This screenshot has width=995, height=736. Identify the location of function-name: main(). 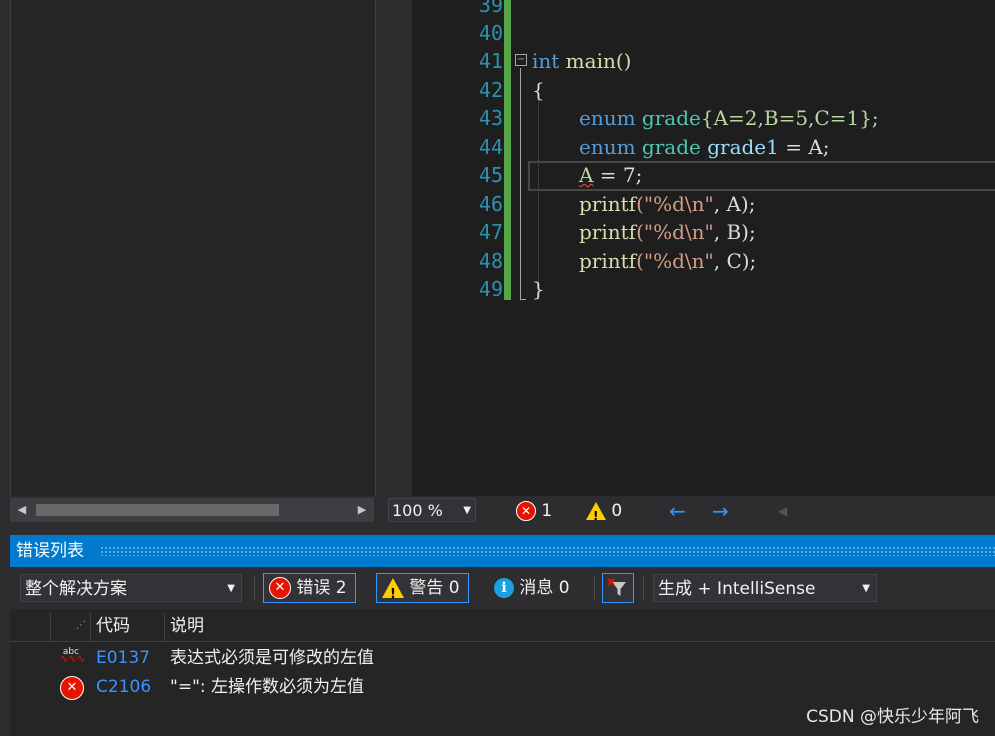
(595, 61).